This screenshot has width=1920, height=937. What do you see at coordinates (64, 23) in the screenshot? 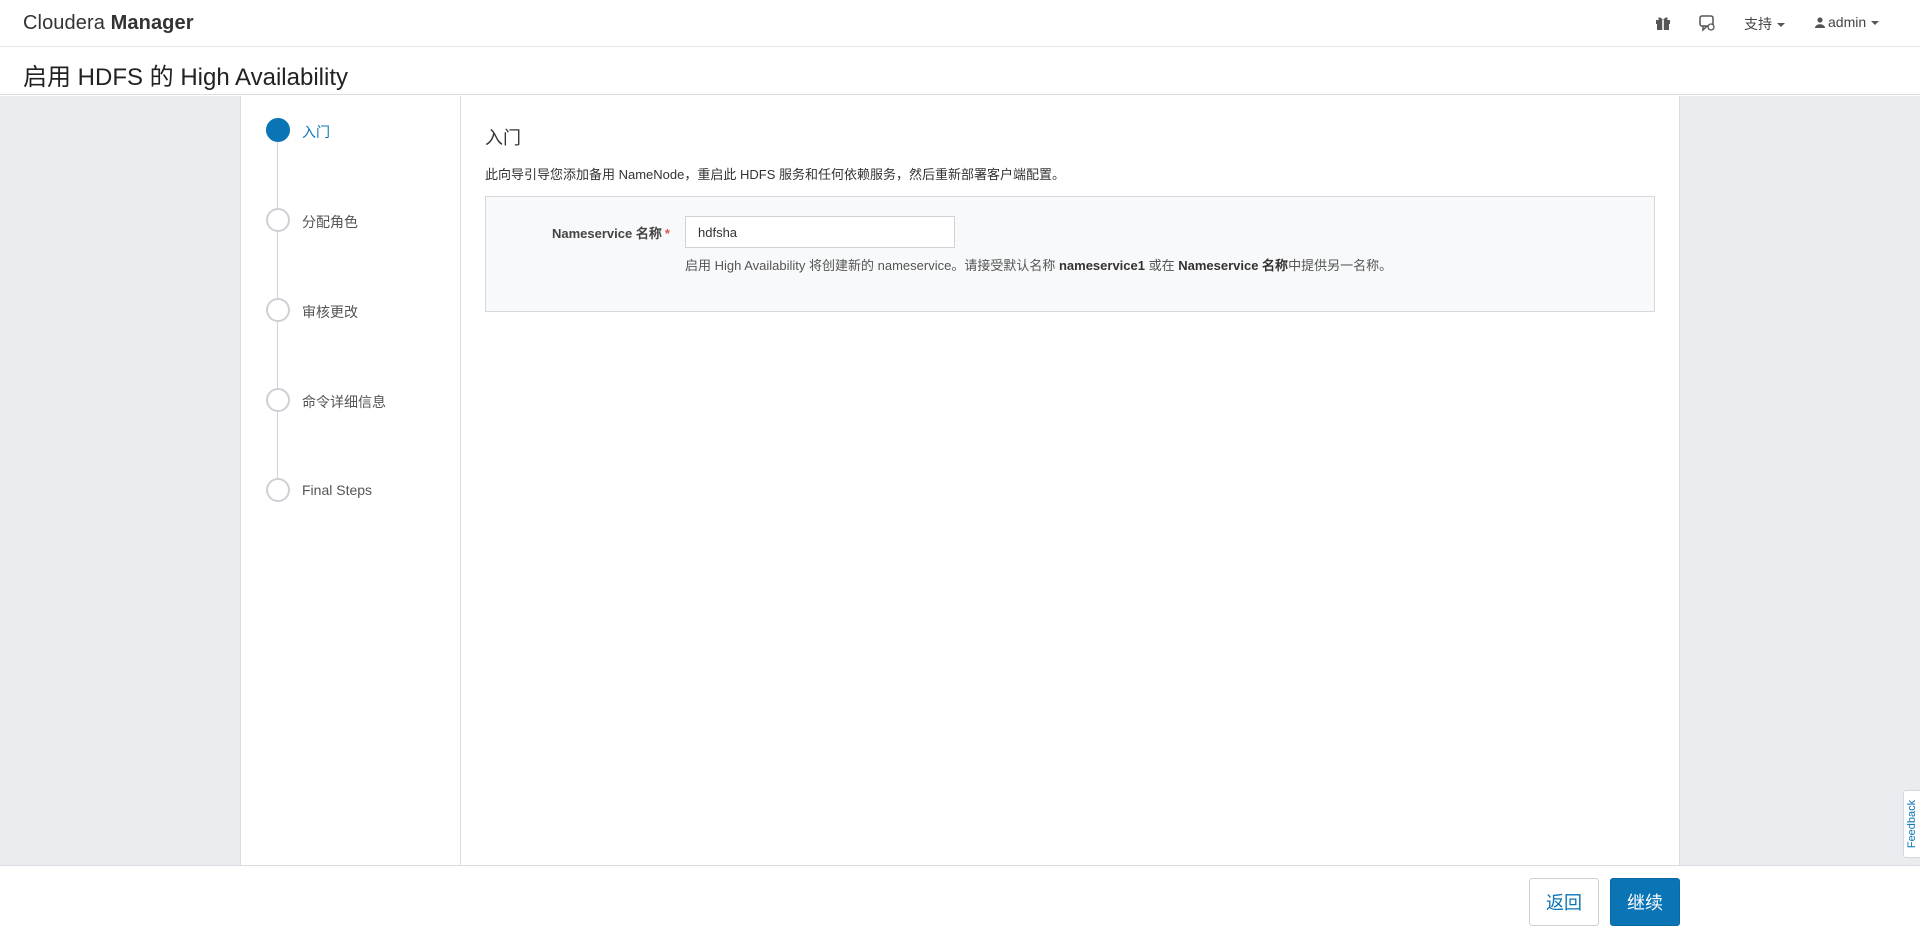
I see `brand-light: Cloudera` at bounding box center [64, 23].